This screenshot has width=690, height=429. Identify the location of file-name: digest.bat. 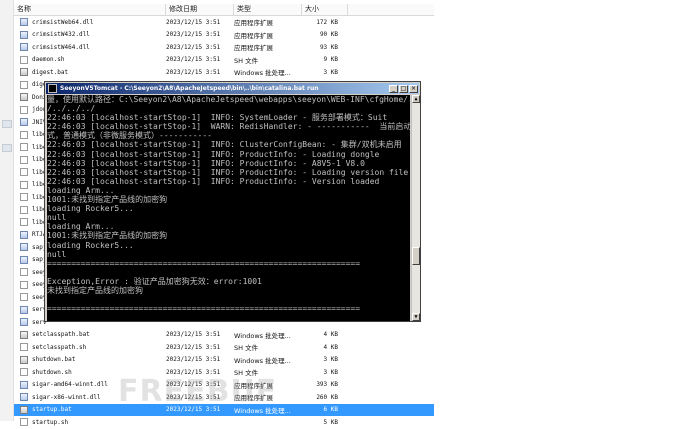
(50, 72).